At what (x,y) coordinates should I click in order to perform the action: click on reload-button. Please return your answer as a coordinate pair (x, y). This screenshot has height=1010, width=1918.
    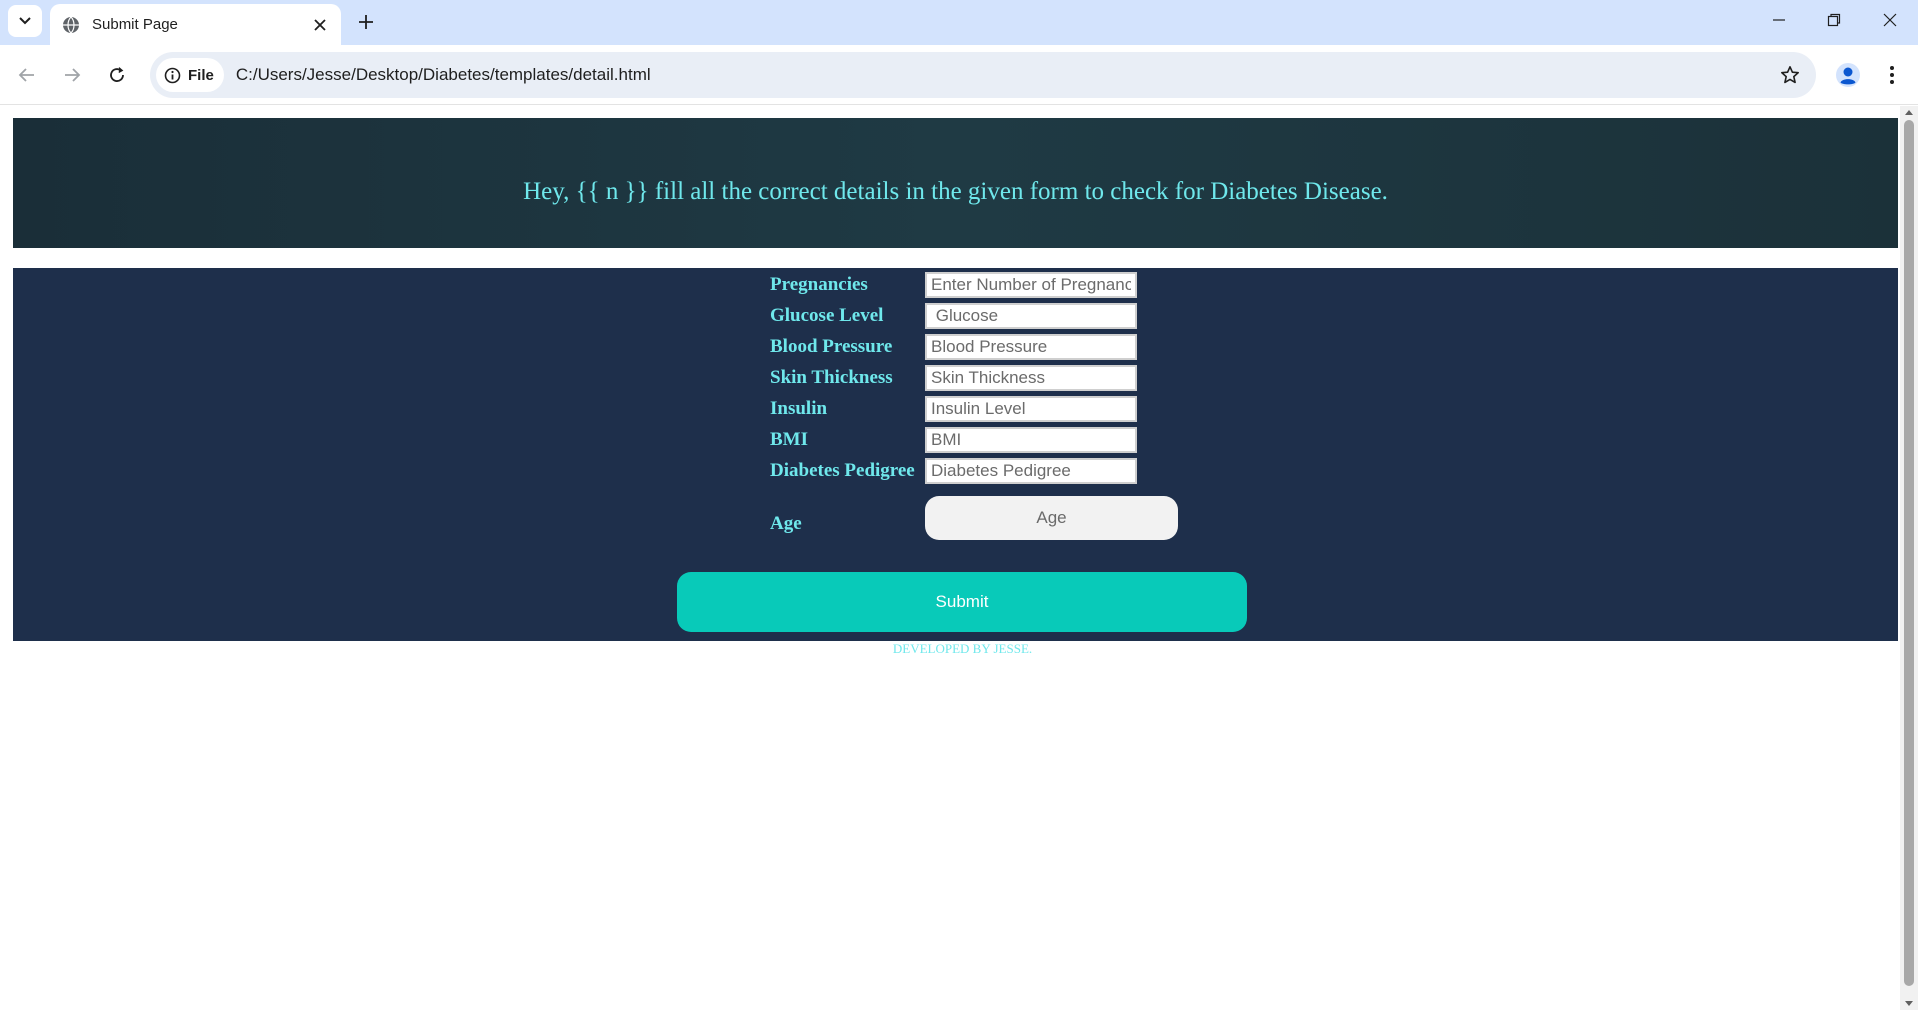
    Looking at the image, I should click on (117, 75).